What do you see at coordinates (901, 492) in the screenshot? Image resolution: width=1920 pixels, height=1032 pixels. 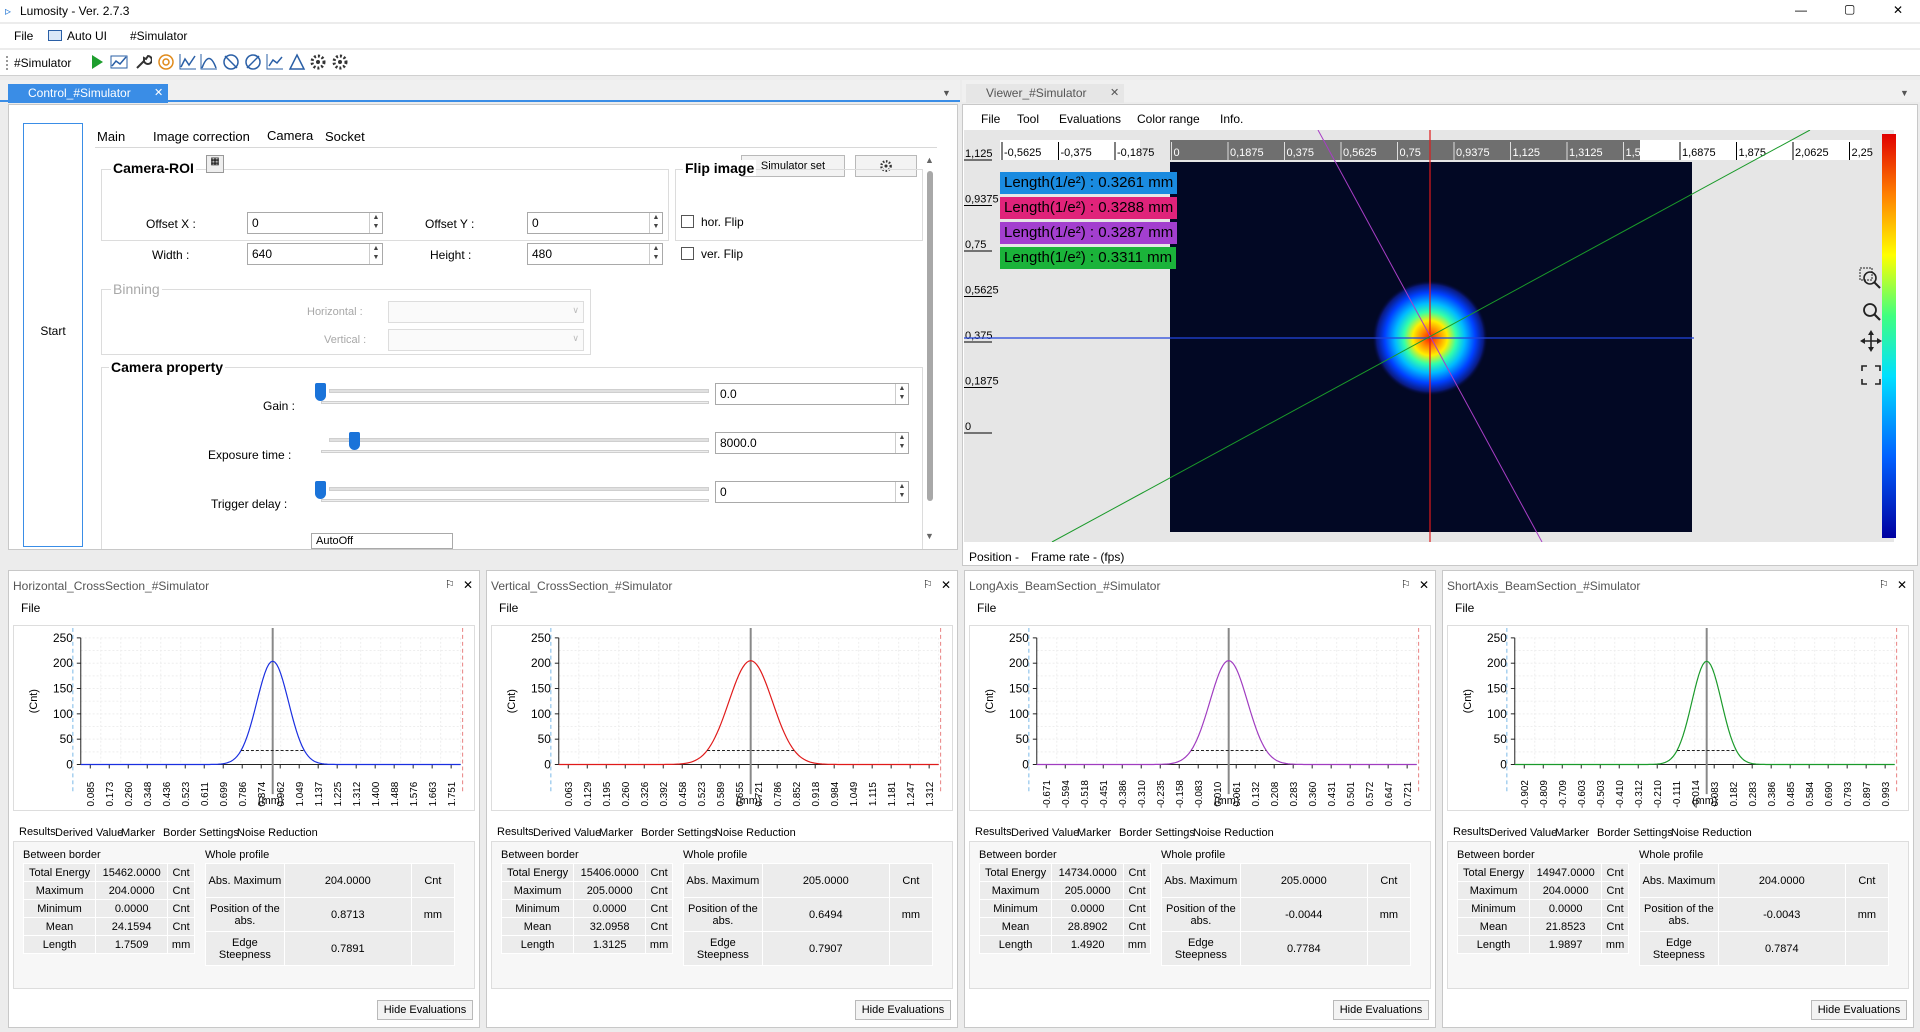 I see `trigger-delay-stepper: ▲ ▼` at bounding box center [901, 492].